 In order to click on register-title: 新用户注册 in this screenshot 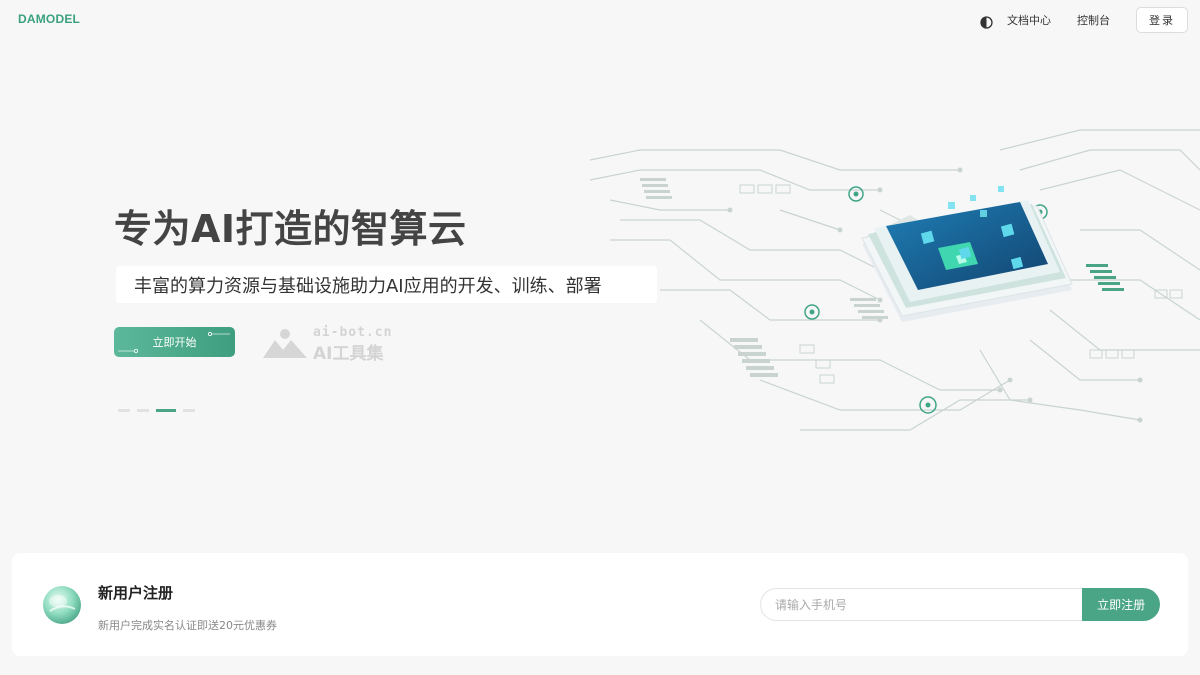, I will do `click(136, 593)`.